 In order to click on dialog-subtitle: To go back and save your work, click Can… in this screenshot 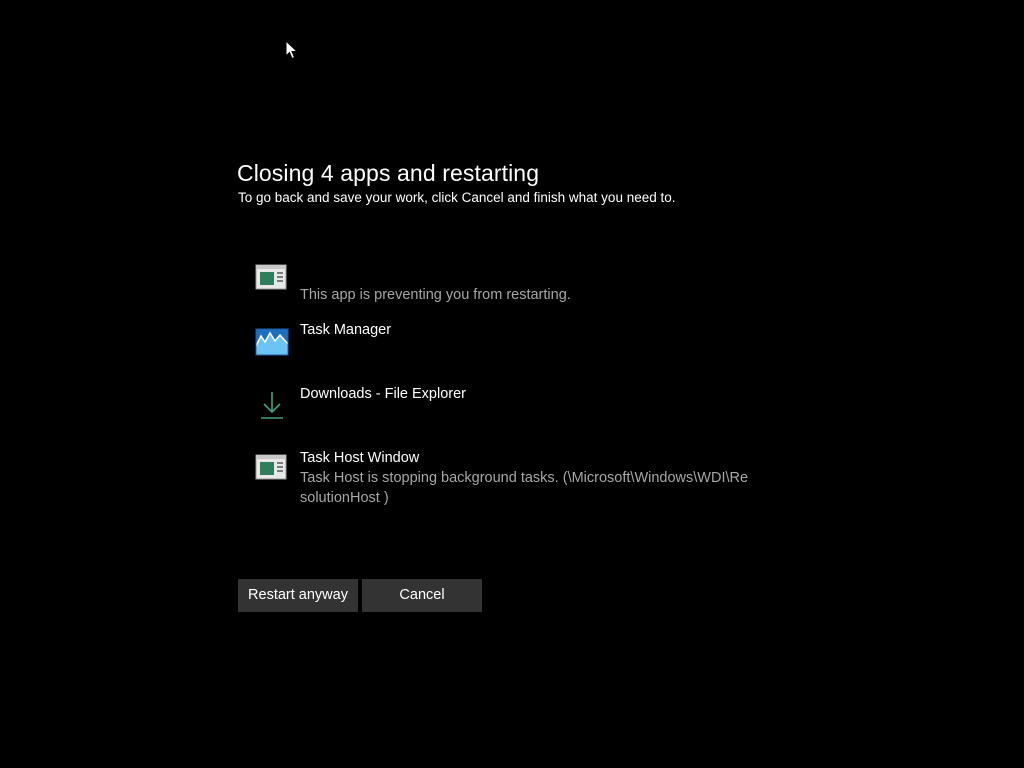, I will do `click(457, 197)`.